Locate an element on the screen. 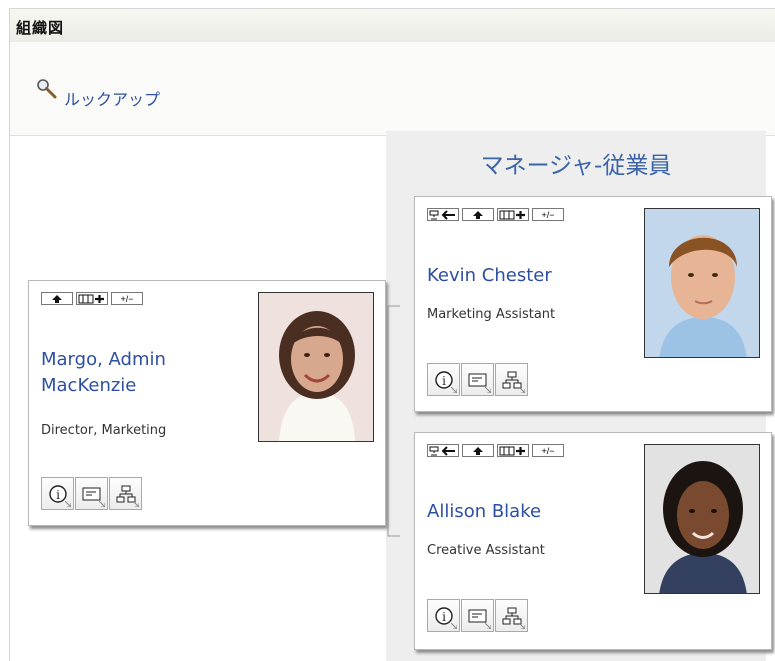  magnifier-icon is located at coordinates (47, 89).